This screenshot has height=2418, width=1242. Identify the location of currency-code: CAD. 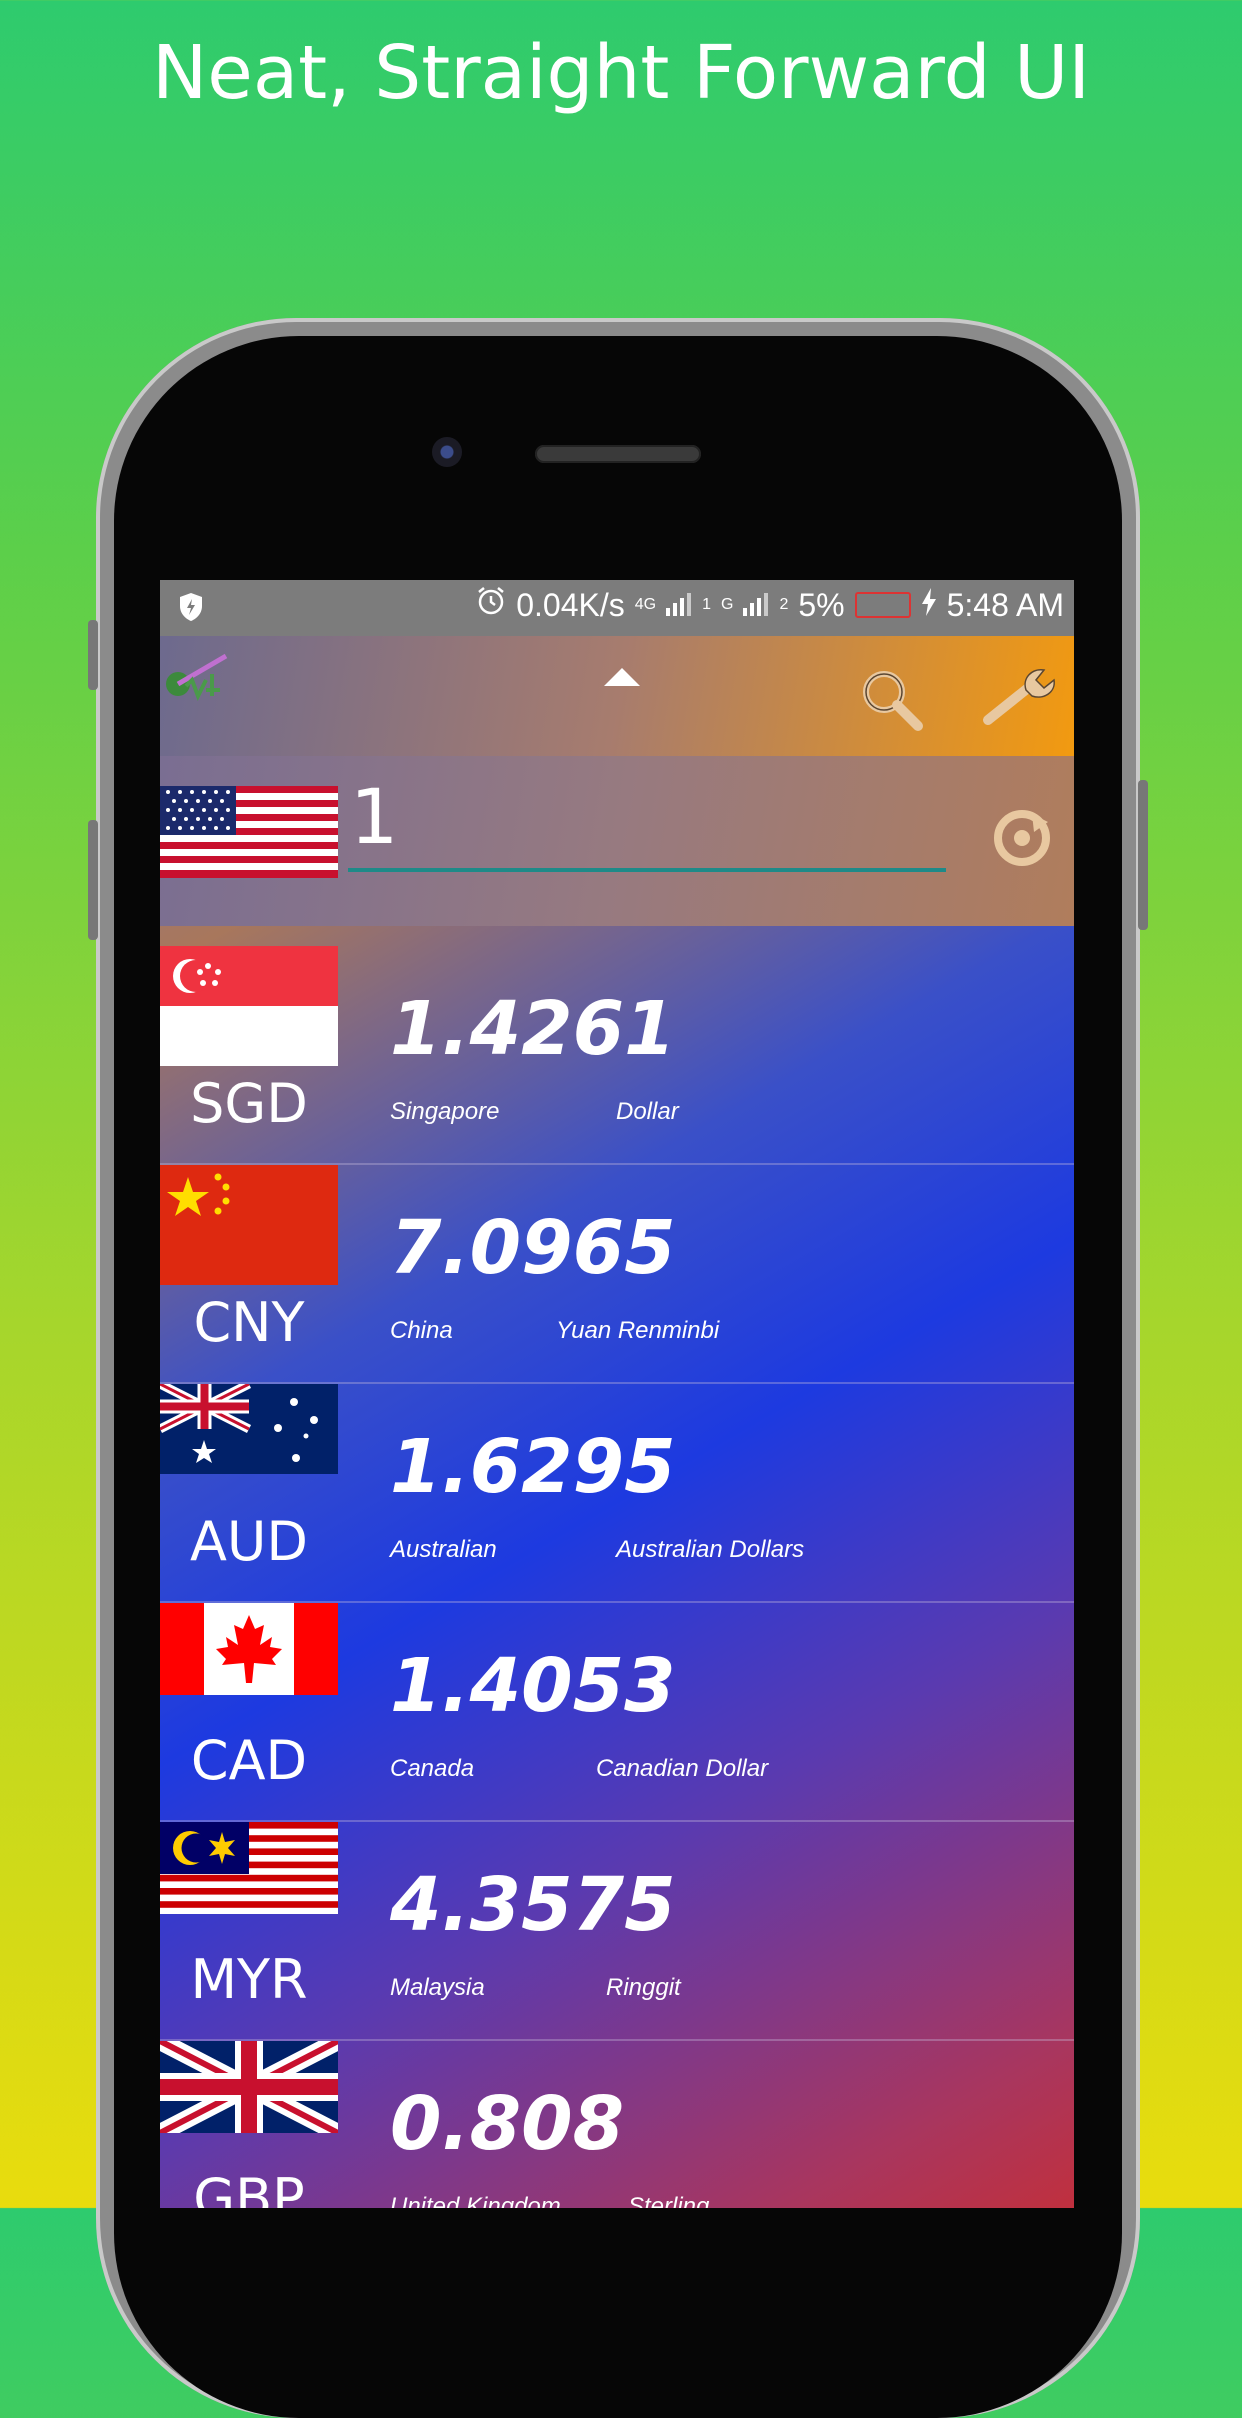
(249, 1760).